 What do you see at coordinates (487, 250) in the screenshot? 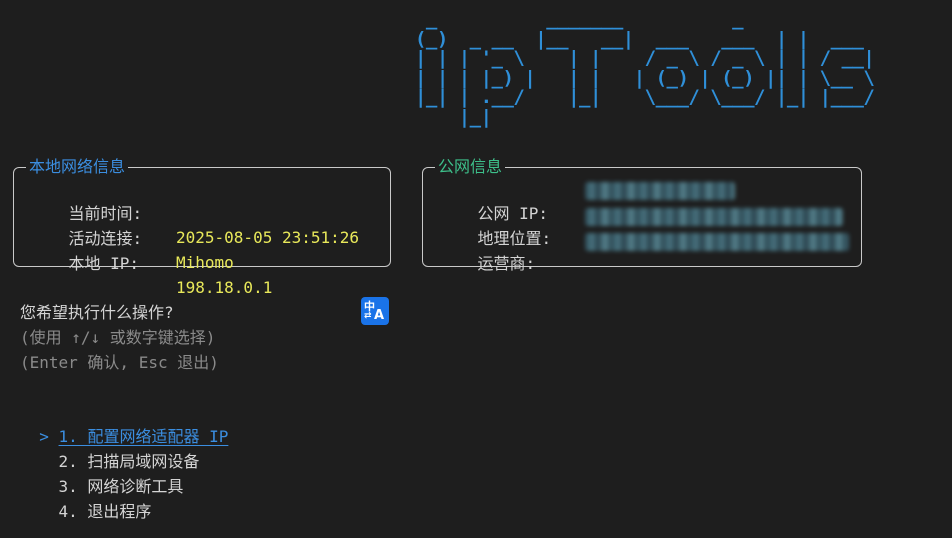
I see `isp-row: 运营商:` at bounding box center [487, 250].